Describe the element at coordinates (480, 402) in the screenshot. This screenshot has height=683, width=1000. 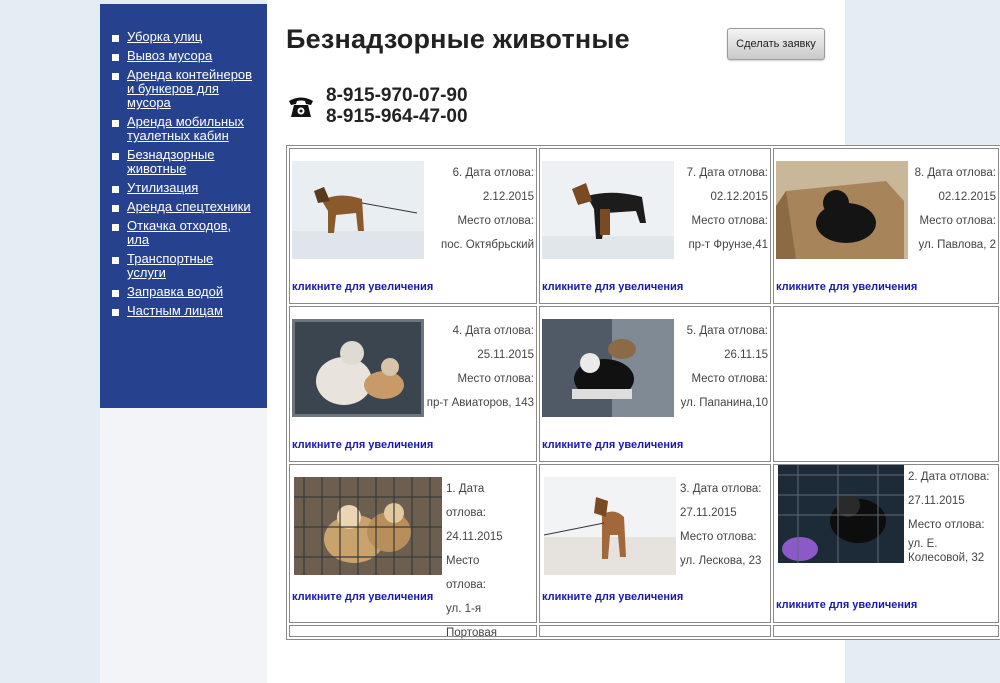
I see `capture-place: пр-т Авиаторов, 143` at that location.